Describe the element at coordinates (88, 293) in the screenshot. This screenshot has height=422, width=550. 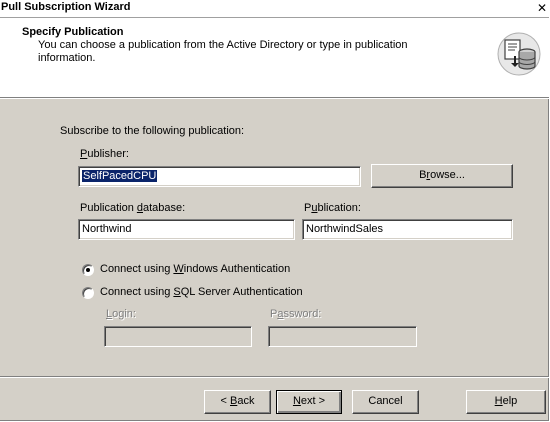
I see `sql-auth-radio` at that location.